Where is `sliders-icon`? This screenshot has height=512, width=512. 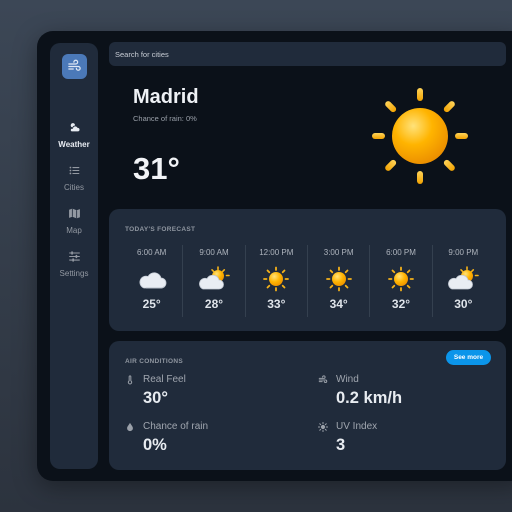
sliders-icon is located at coordinates (74, 256).